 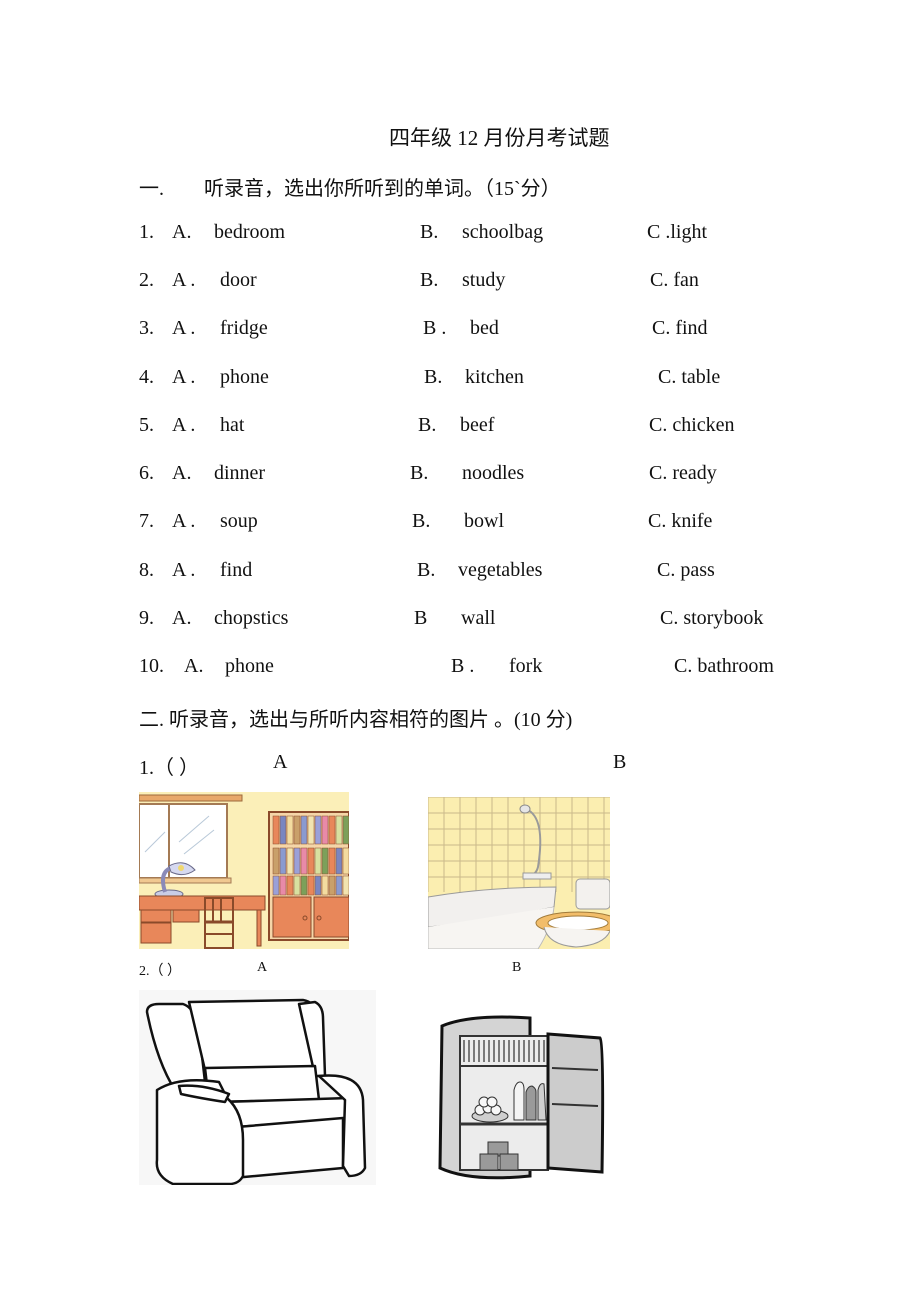 I want to click on option-a-word: hat, so click(x=232, y=425).